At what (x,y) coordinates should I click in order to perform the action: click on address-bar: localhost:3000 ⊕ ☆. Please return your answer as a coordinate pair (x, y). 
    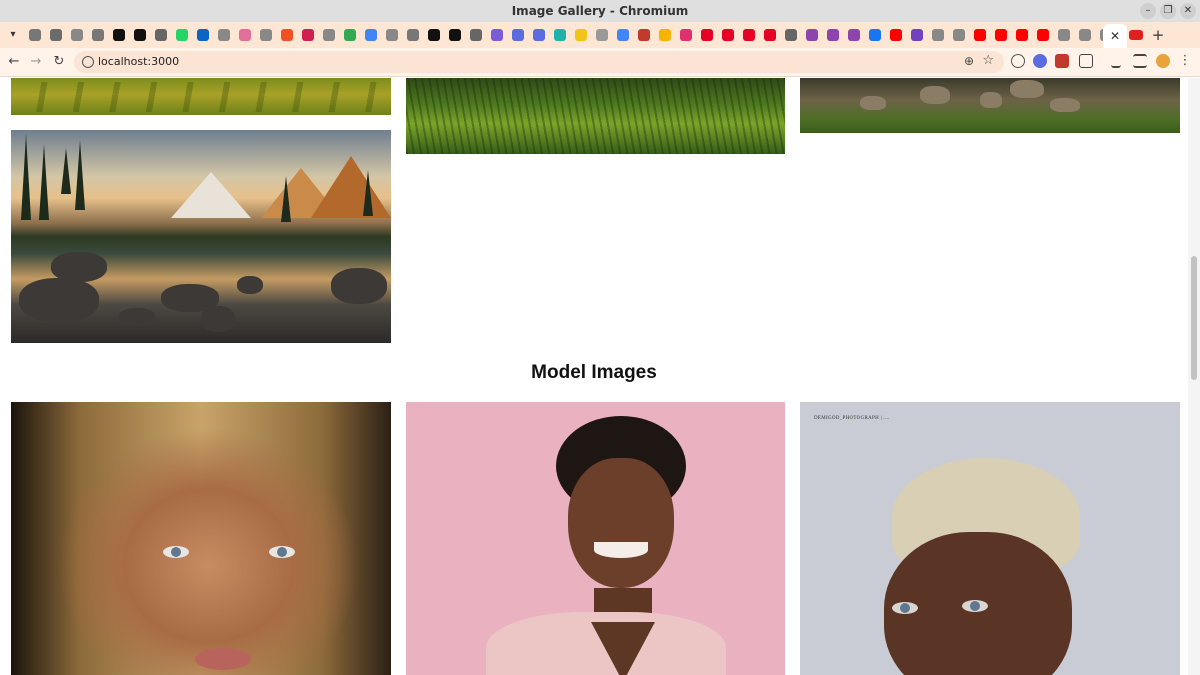
    Looking at the image, I should click on (539, 62).